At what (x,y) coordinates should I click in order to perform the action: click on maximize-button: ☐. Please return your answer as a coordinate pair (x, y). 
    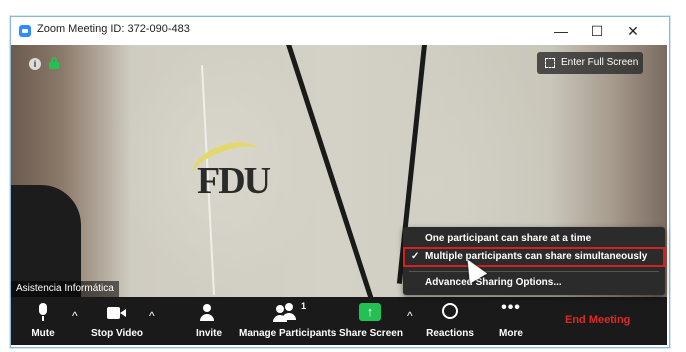
    Looking at the image, I should click on (597, 31).